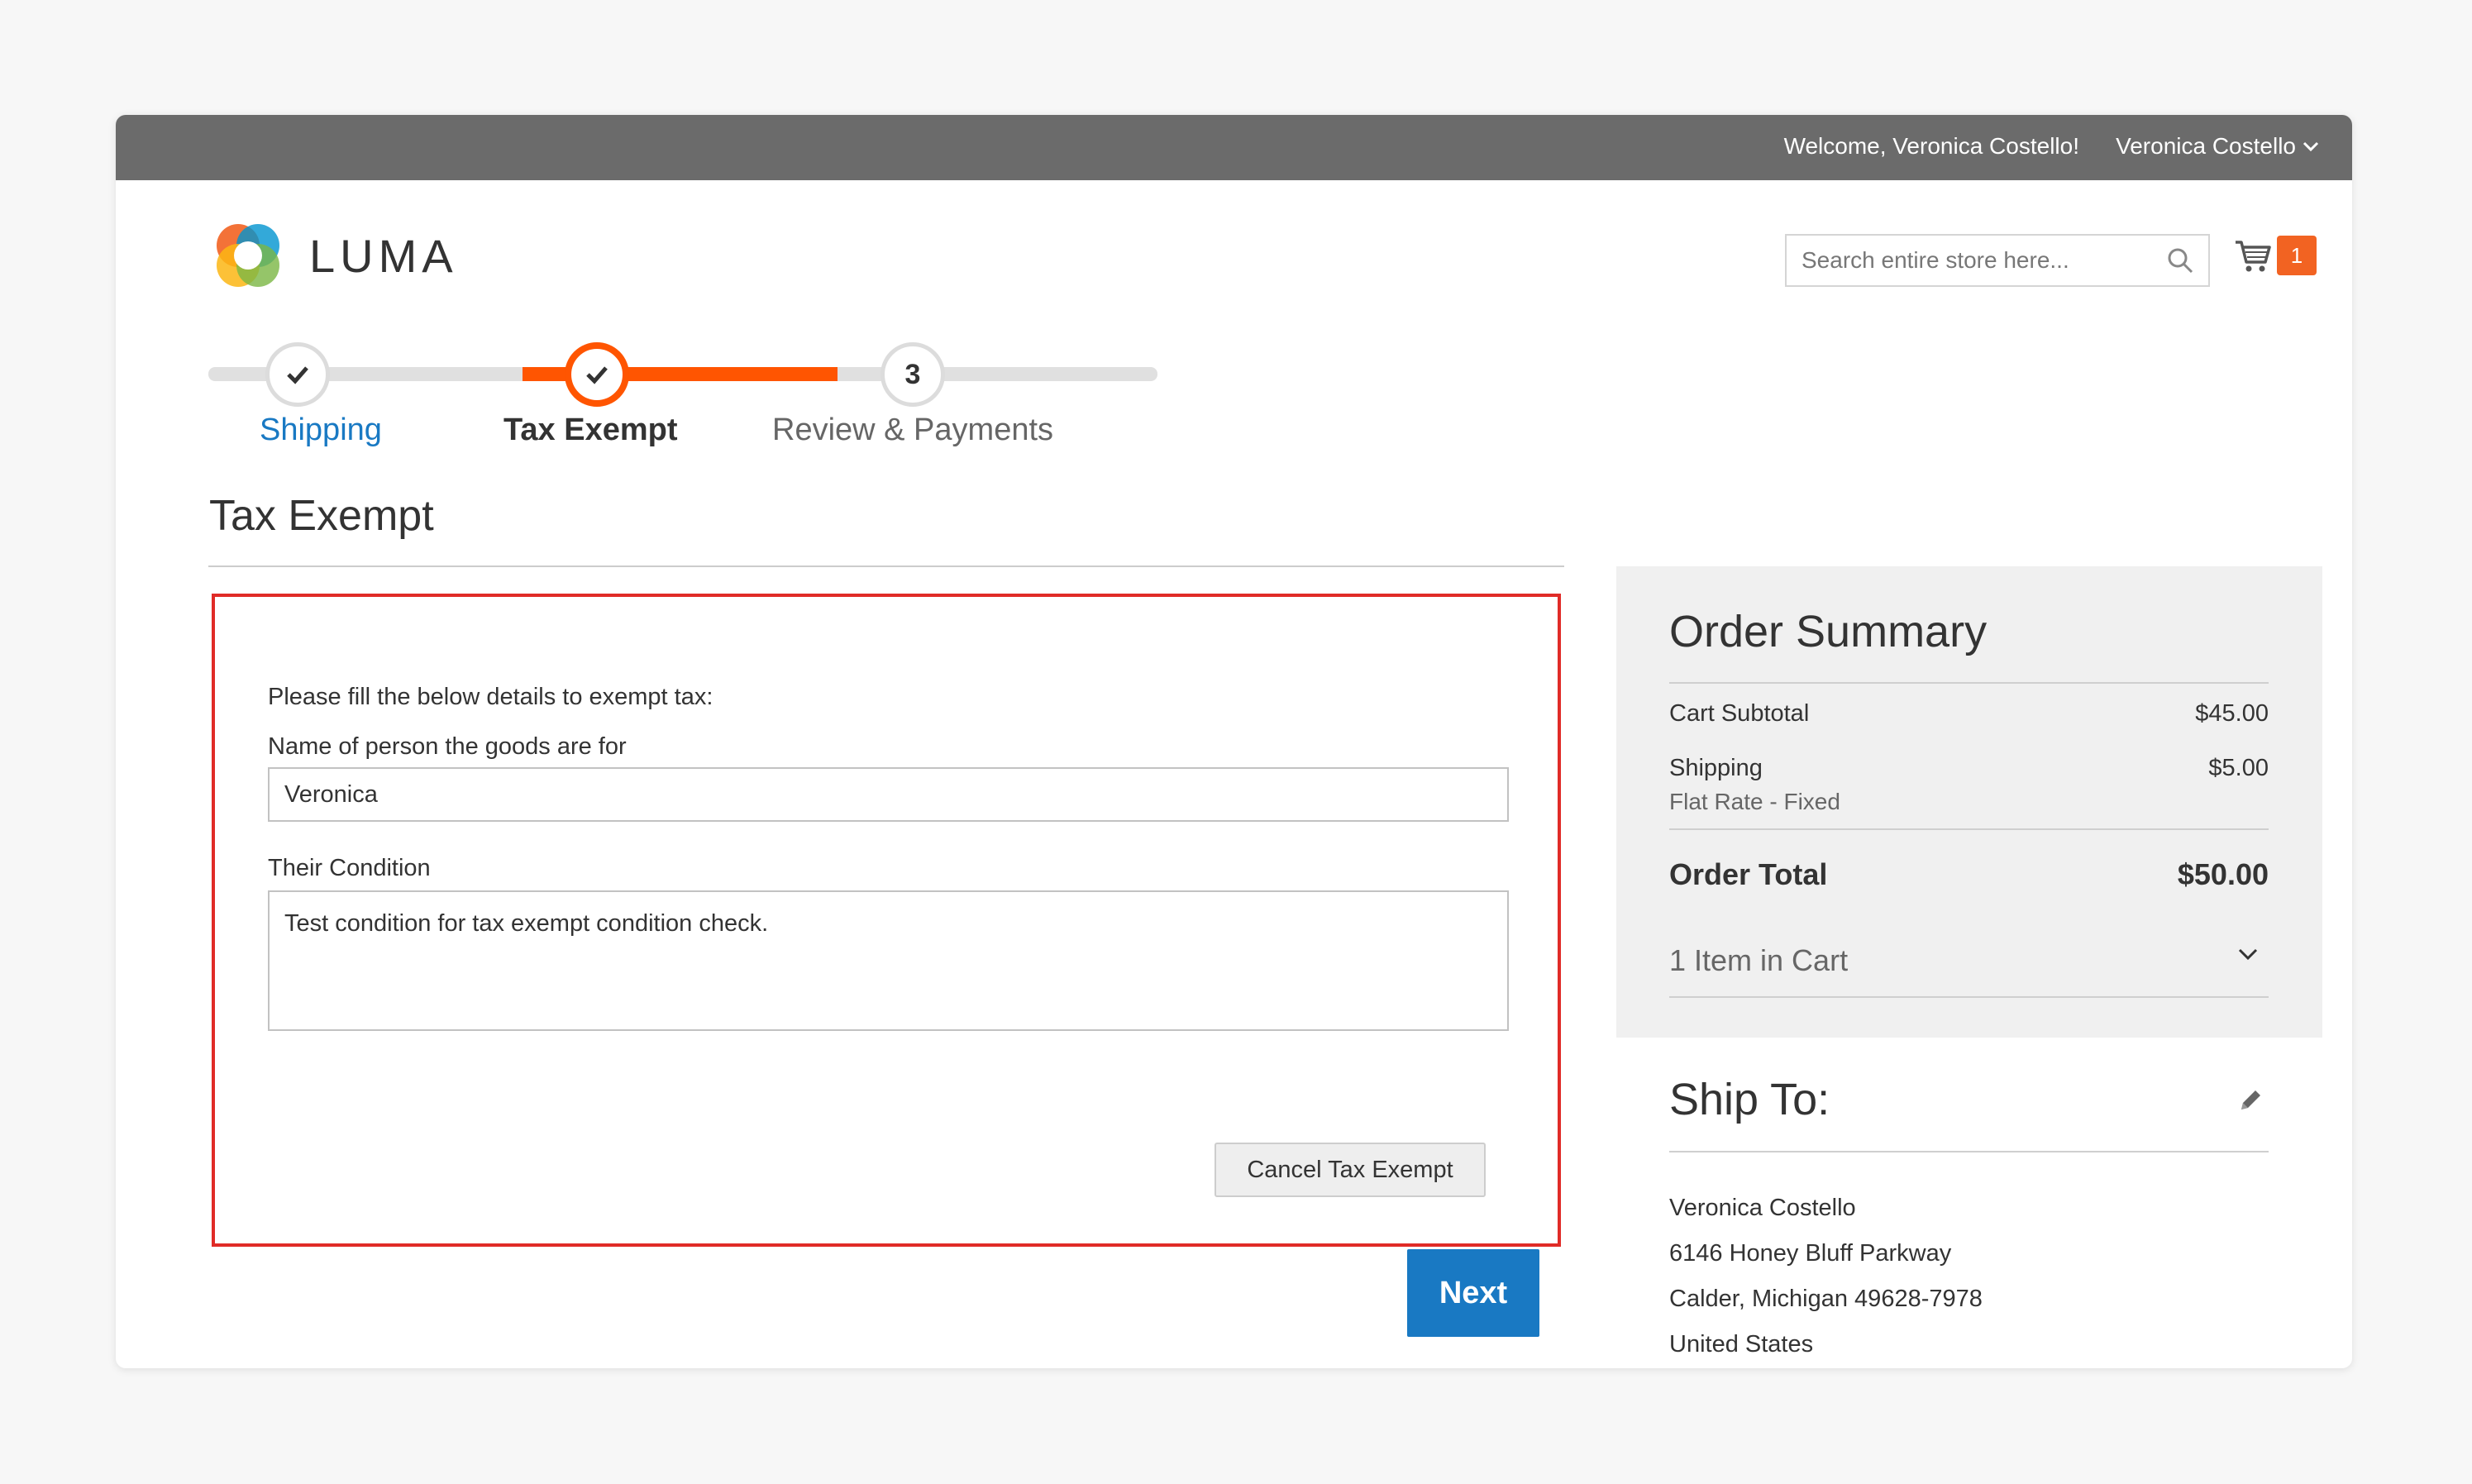  What do you see at coordinates (1969, 768) in the screenshot?
I see `shipping-row: Shipping $5.00` at bounding box center [1969, 768].